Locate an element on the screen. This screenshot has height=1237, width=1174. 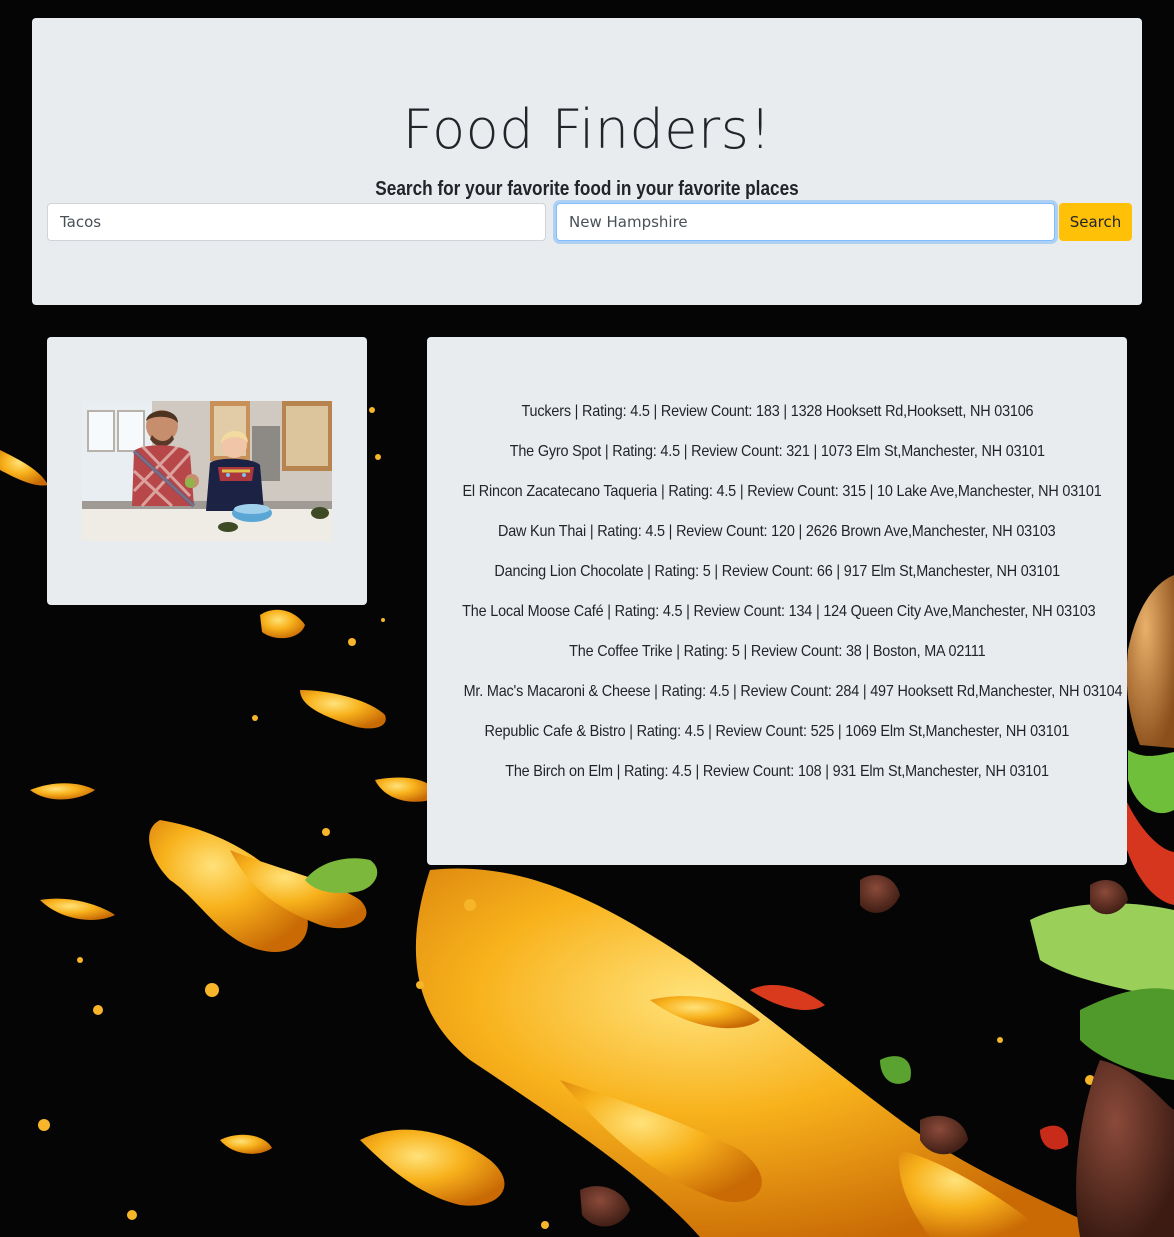
food-search-input is located at coordinates (296, 222).